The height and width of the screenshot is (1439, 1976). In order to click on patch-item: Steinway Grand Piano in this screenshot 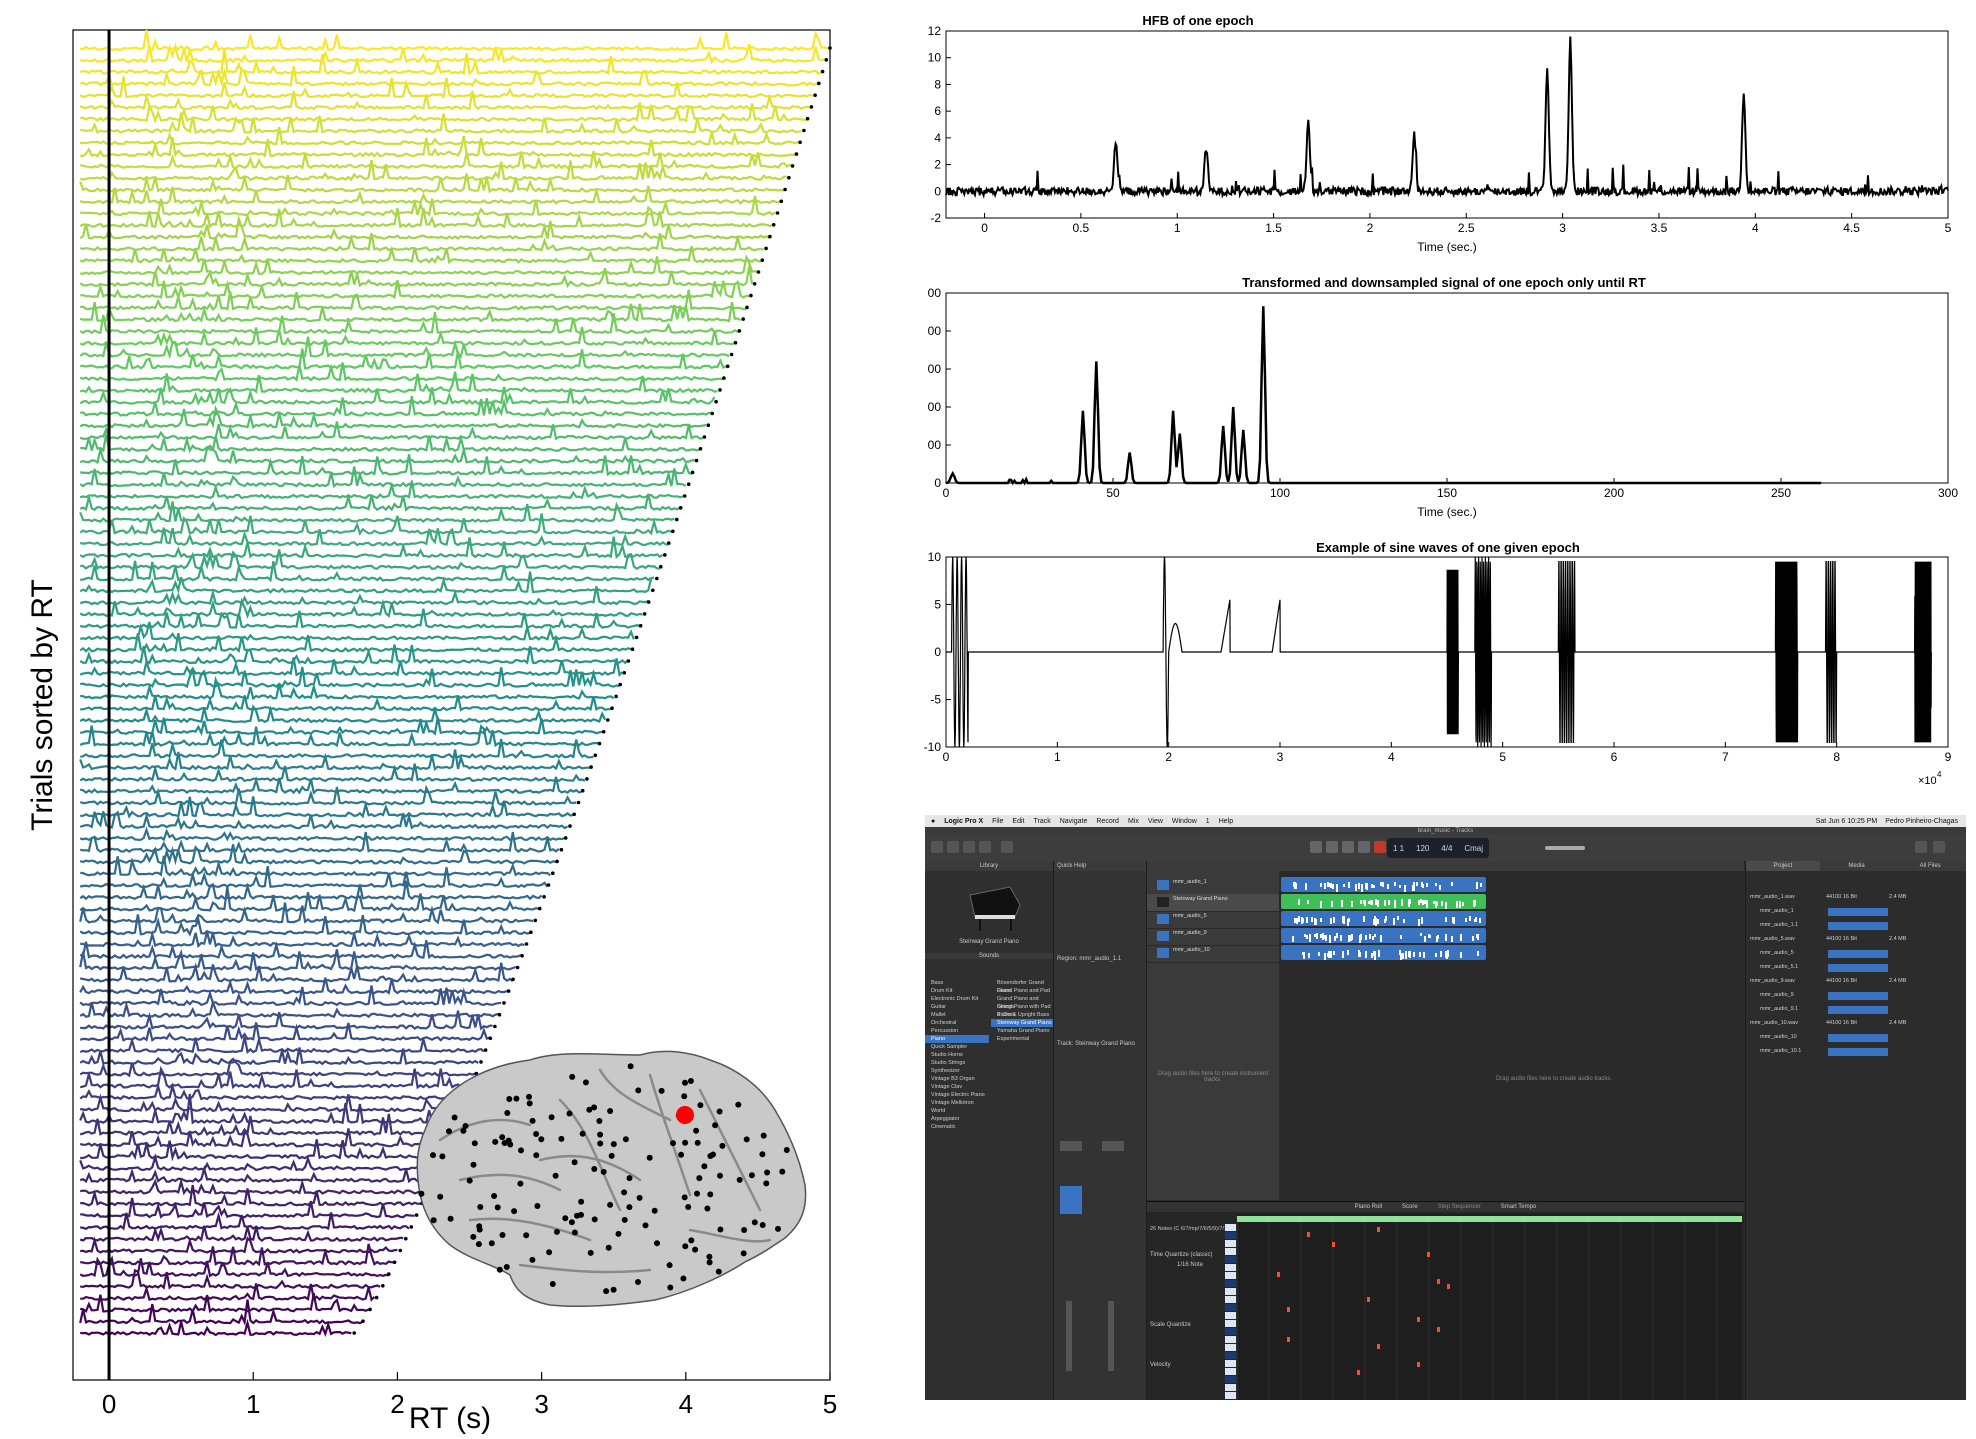, I will do `click(1022, 1023)`.